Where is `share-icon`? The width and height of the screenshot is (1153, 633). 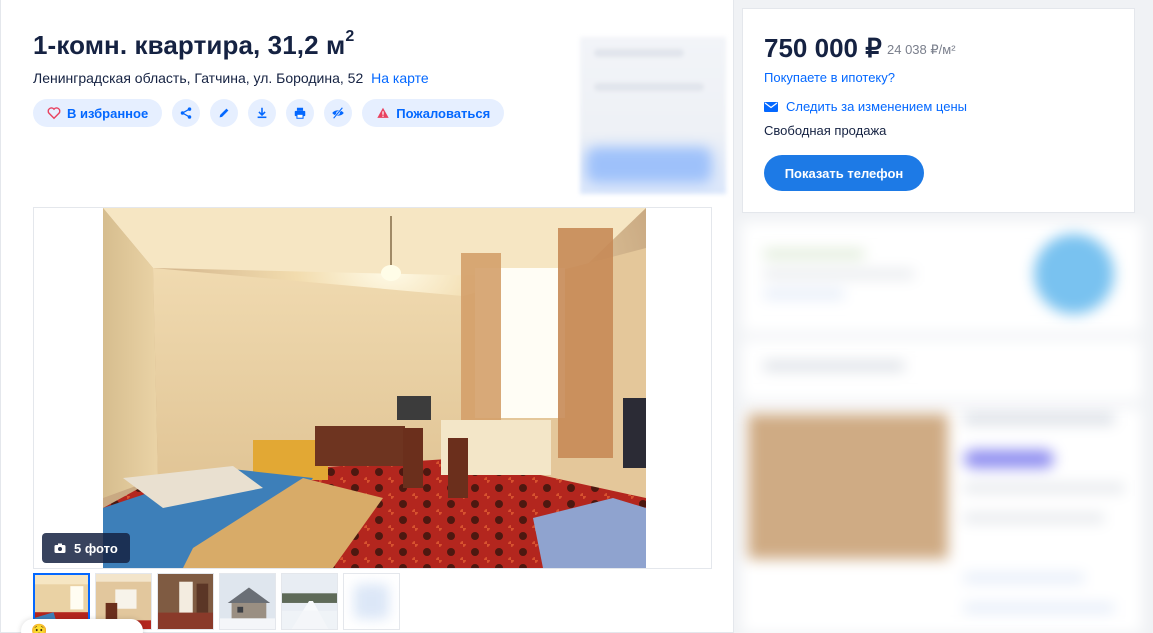 share-icon is located at coordinates (186, 113).